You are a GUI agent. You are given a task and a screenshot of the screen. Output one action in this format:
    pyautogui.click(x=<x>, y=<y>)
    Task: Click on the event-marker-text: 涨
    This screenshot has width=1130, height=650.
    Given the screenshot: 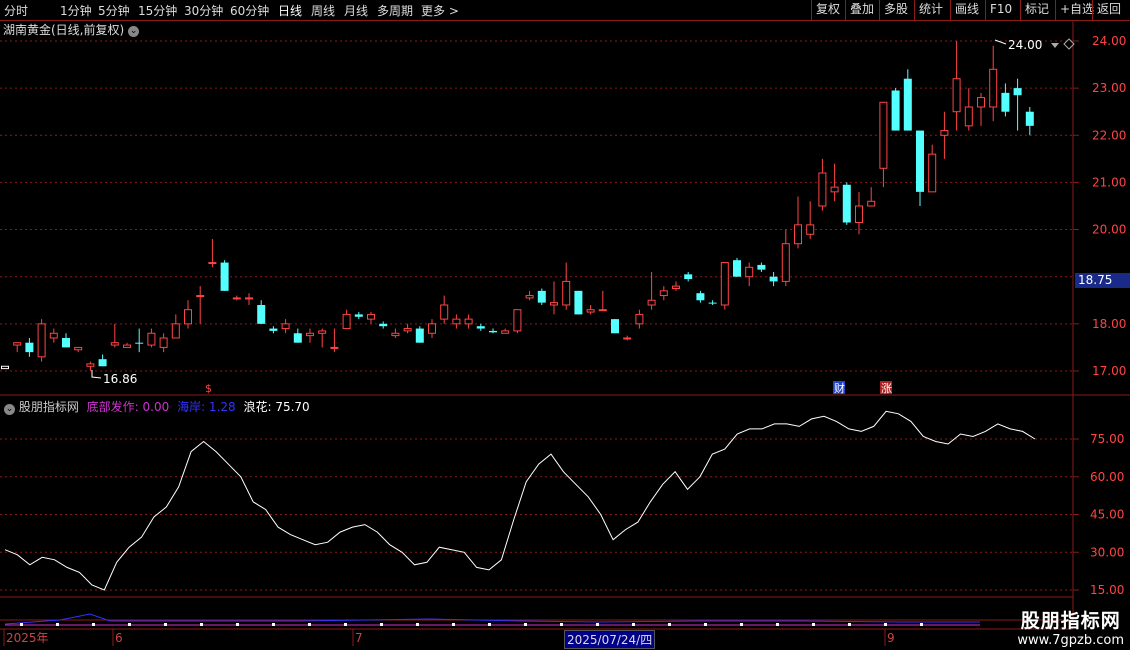 What is the action you would take?
    pyautogui.click(x=886, y=388)
    